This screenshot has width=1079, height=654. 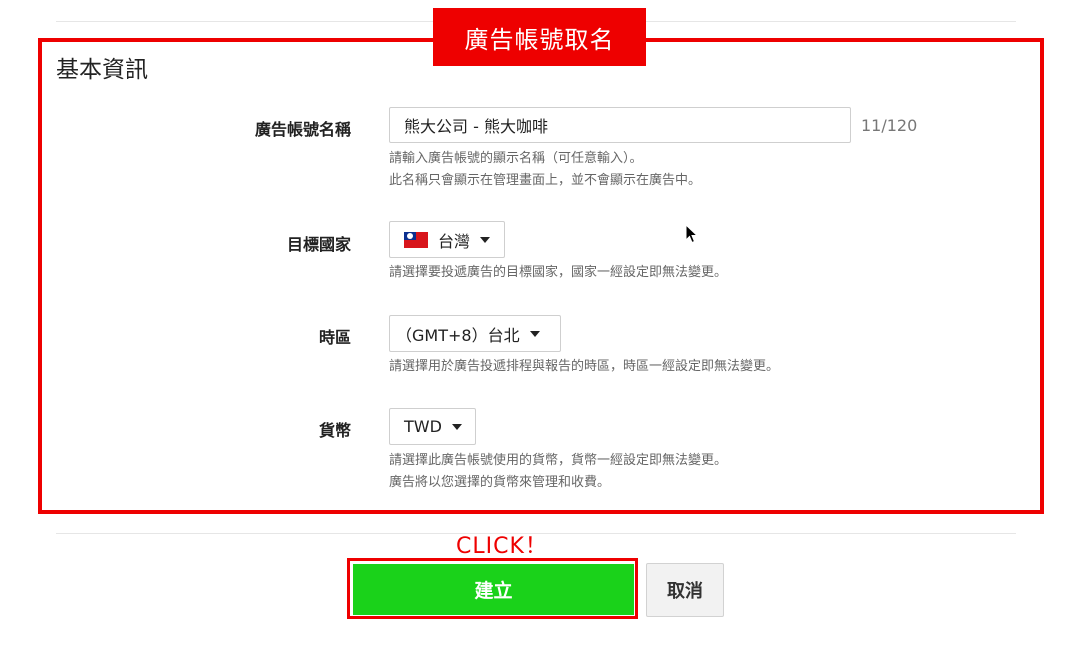 I want to click on click-hint: CLICK！, so click(x=502, y=546).